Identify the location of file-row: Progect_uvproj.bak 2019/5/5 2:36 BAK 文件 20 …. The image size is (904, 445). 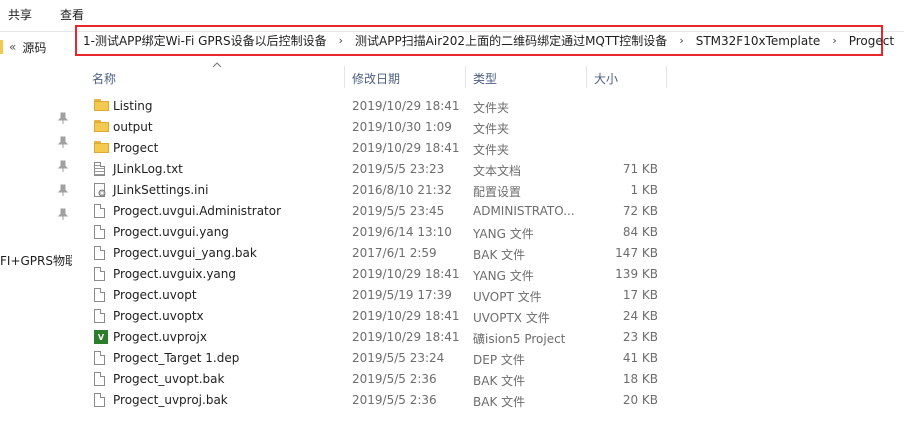
(494, 400).